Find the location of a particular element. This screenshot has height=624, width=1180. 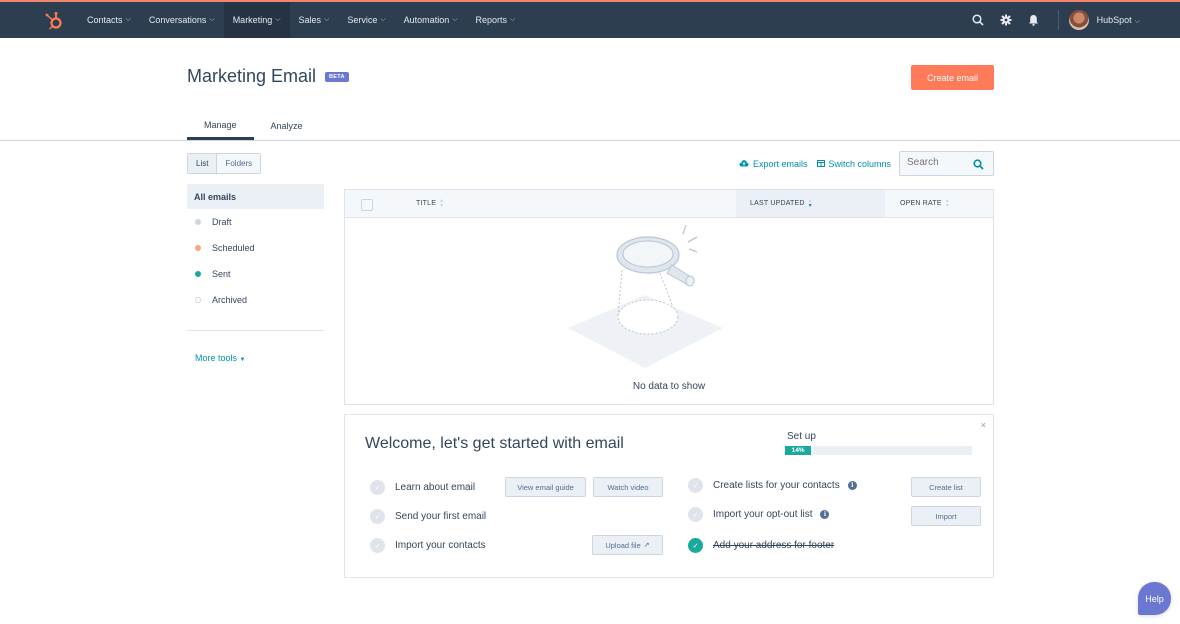

column-label: TITLE is located at coordinates (426, 203).